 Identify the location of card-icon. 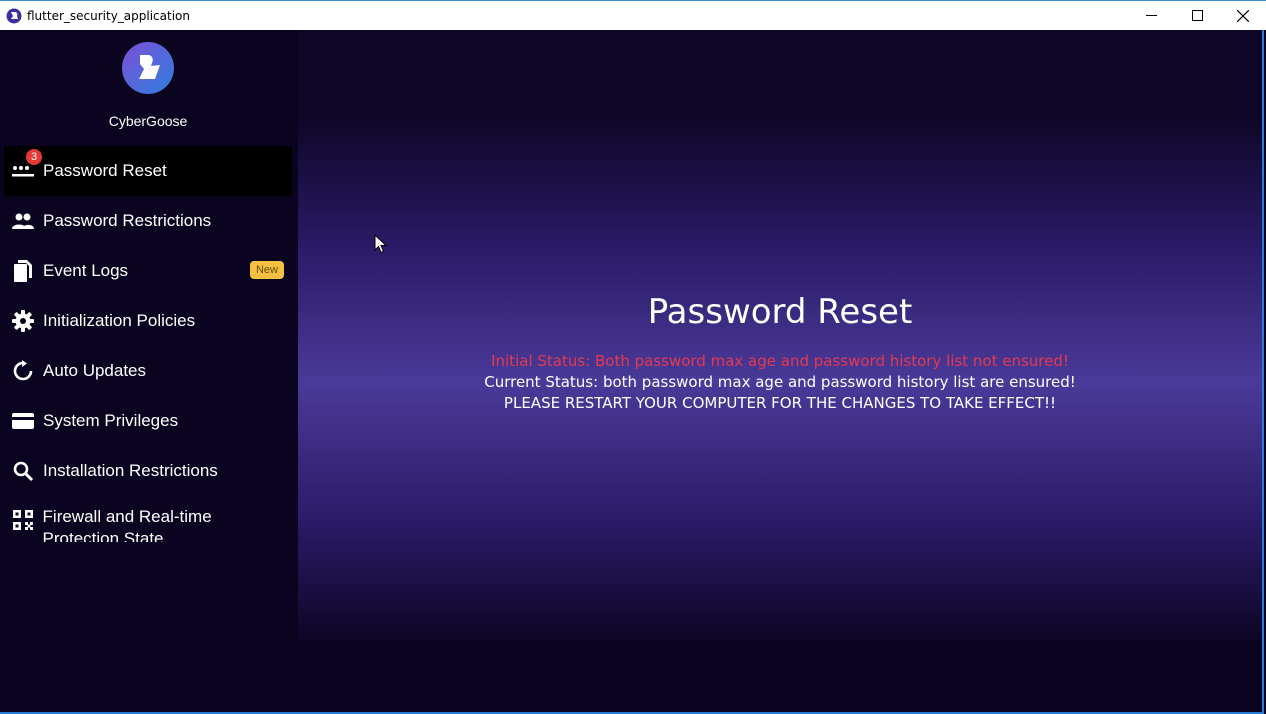
(23, 421).